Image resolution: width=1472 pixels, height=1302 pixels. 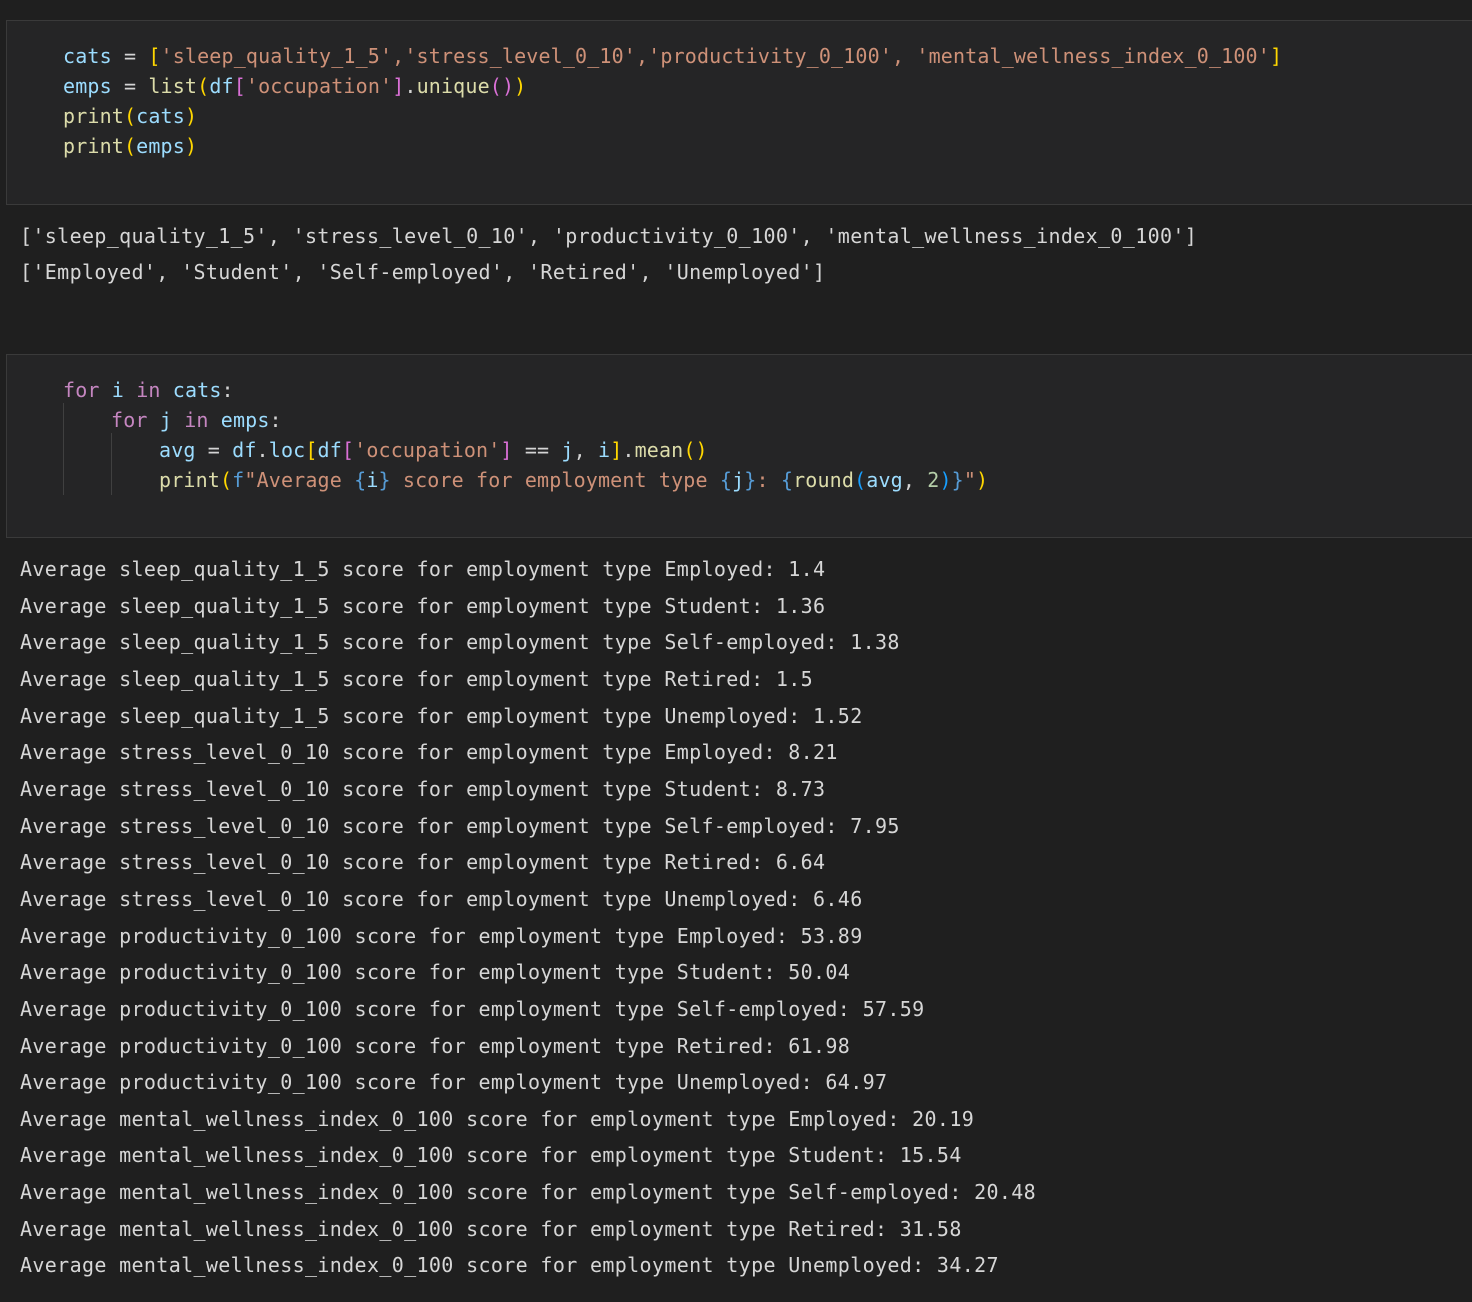 I want to click on code-token: list, so click(x=173, y=86).